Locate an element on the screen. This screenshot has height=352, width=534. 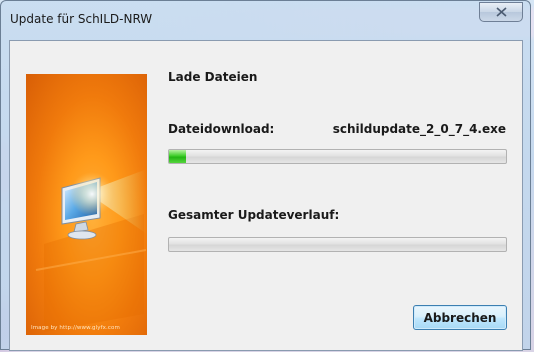
file-name: schildupdate_2_0_7_4.exe is located at coordinates (419, 129).